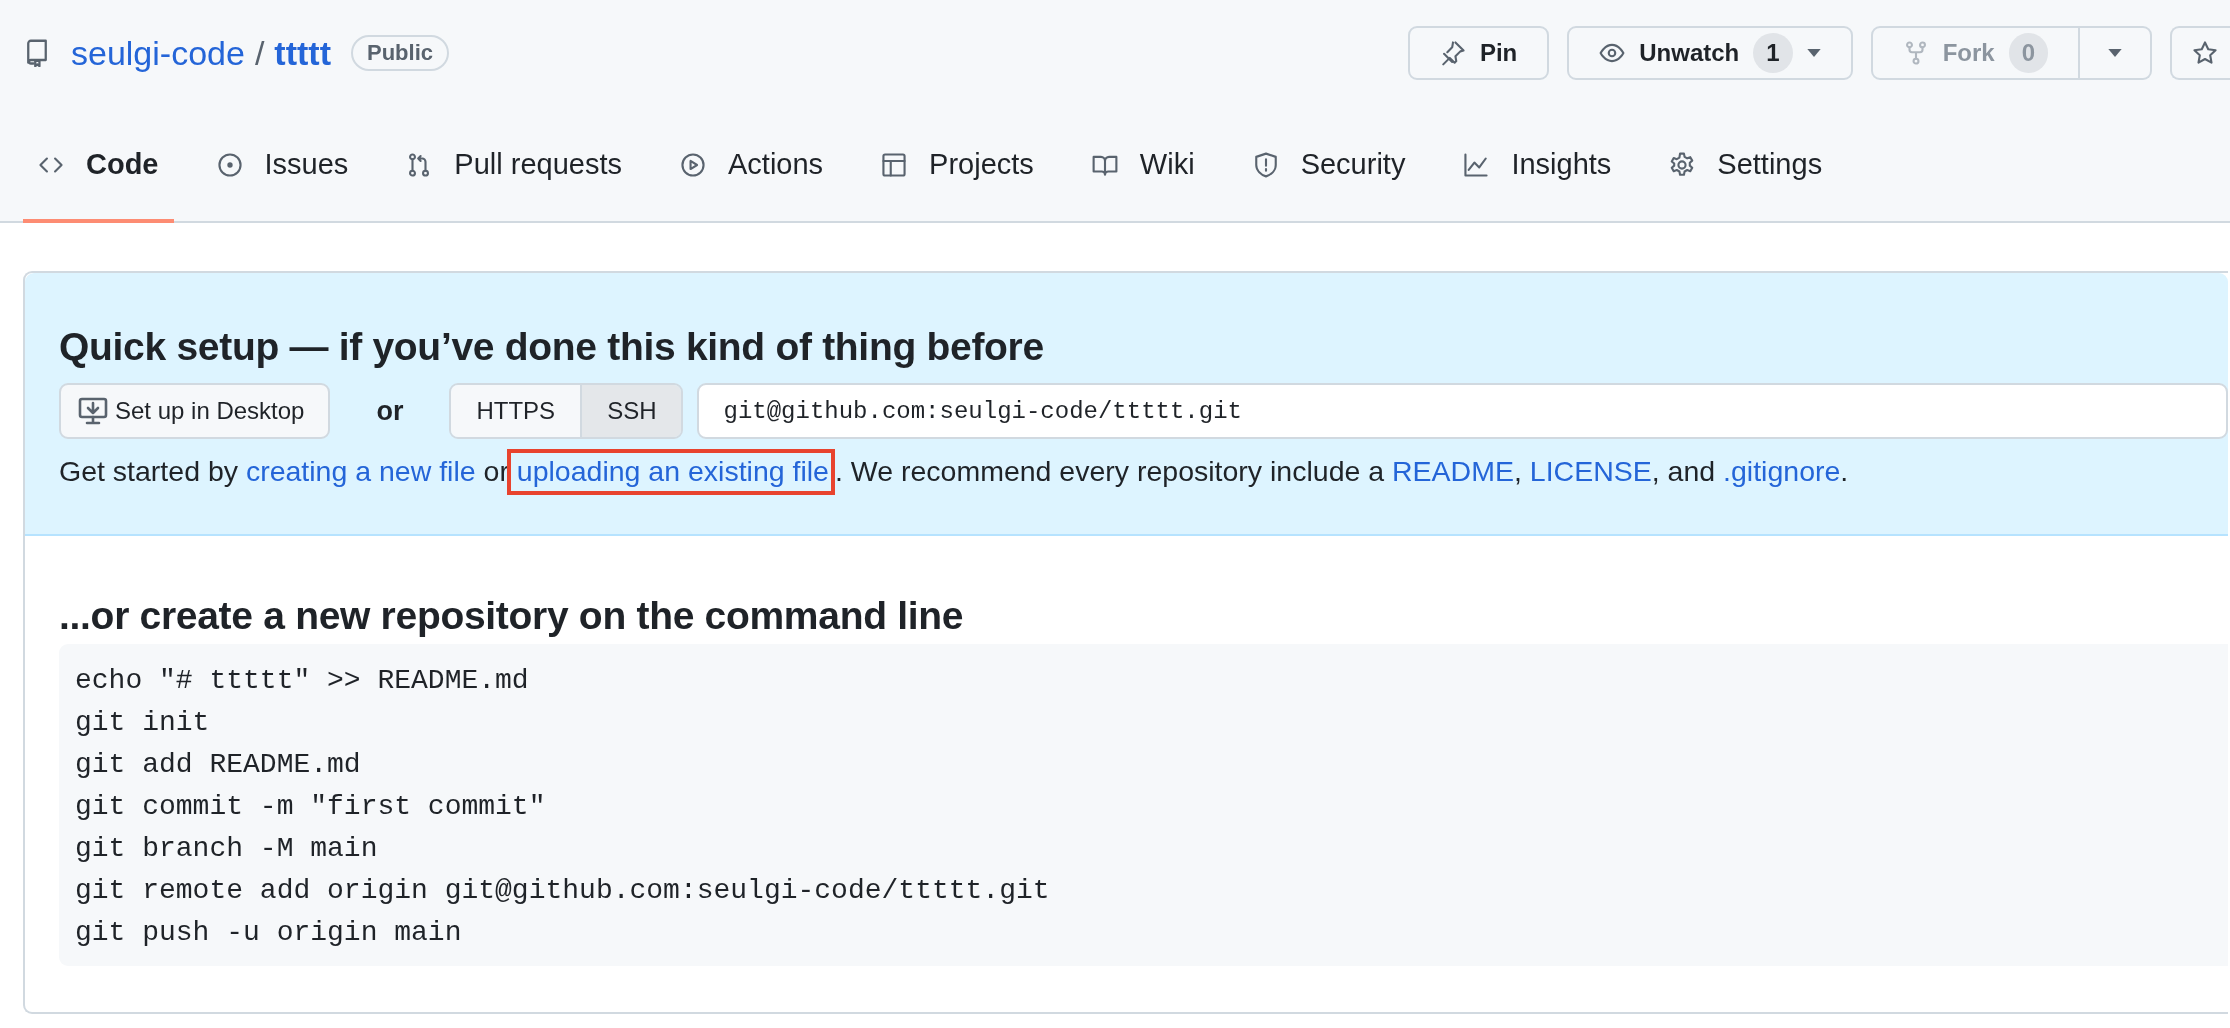  What do you see at coordinates (1746, 172) in the screenshot?
I see `nav-tab: Settings` at bounding box center [1746, 172].